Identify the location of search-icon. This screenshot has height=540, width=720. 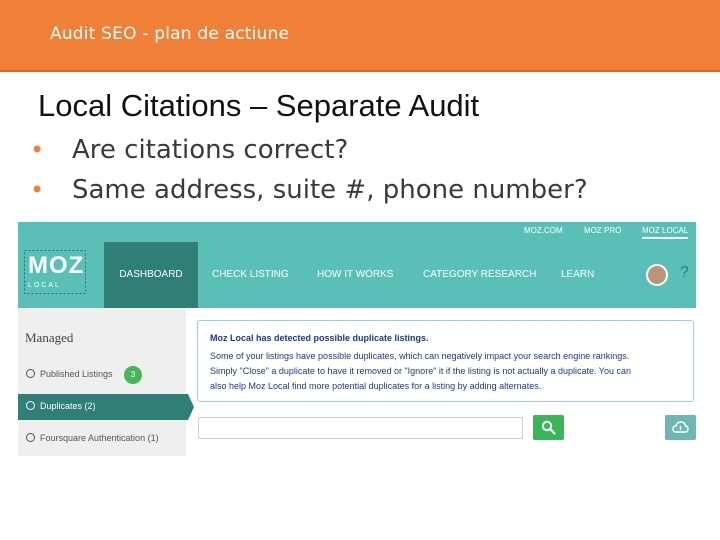
(548, 427).